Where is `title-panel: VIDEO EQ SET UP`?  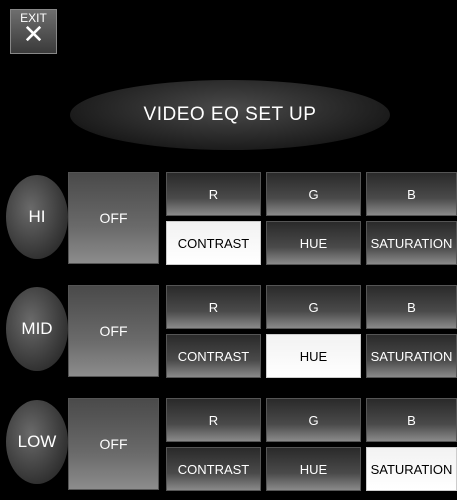
title-panel: VIDEO EQ SET UP is located at coordinates (230, 115).